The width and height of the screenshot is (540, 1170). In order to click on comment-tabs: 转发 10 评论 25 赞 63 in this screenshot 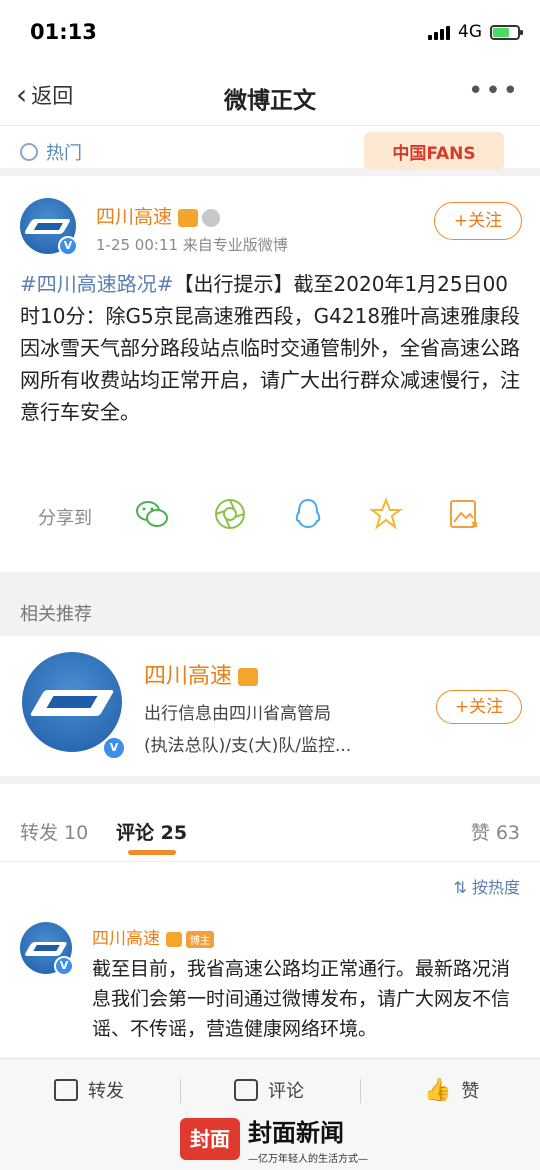, I will do `click(270, 827)`.